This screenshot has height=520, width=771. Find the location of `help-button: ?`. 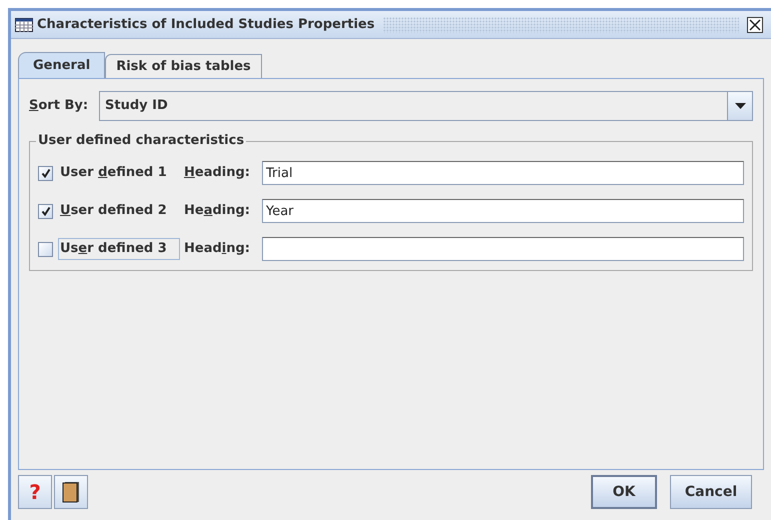

help-button: ? is located at coordinates (35, 492).